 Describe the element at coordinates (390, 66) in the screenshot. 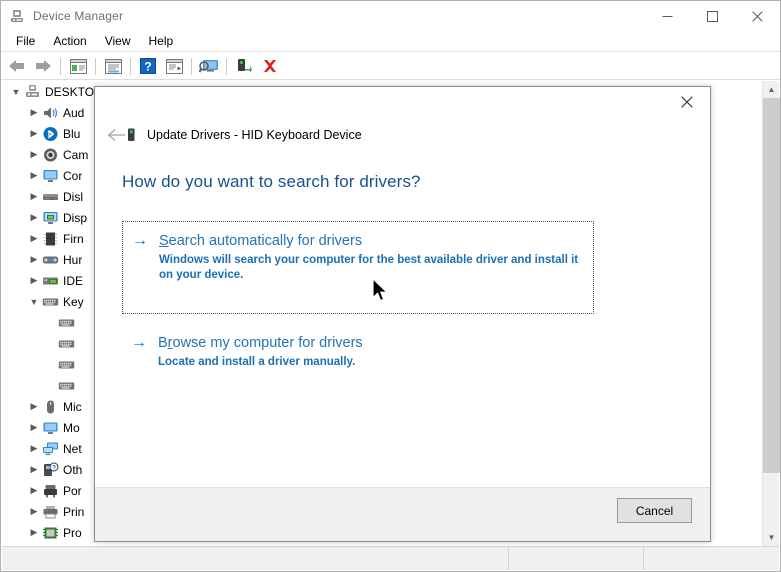

I see `toolbar: ?` at that location.